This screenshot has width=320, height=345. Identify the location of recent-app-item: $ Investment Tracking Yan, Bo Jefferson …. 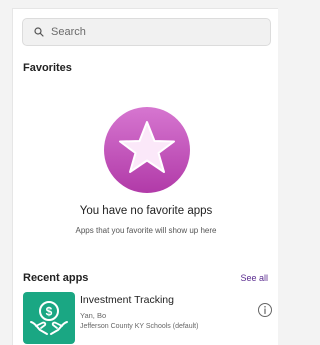
(148, 318).